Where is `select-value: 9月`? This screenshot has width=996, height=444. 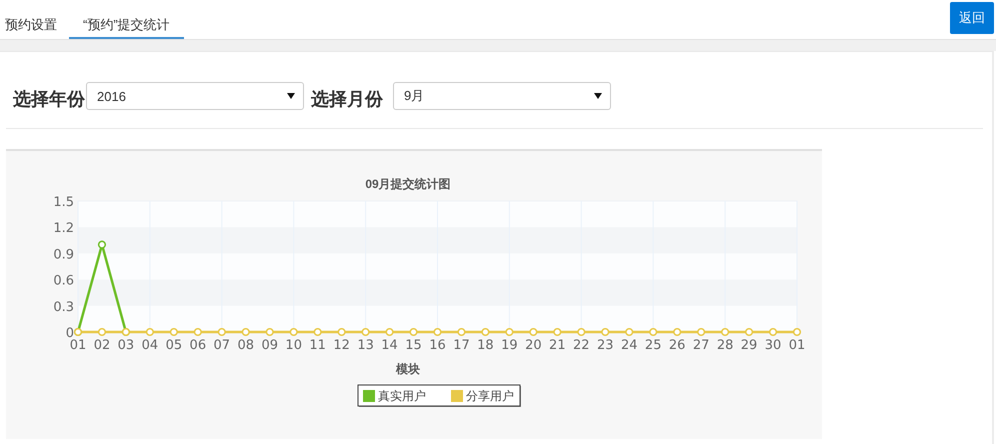 select-value: 9月 is located at coordinates (414, 96).